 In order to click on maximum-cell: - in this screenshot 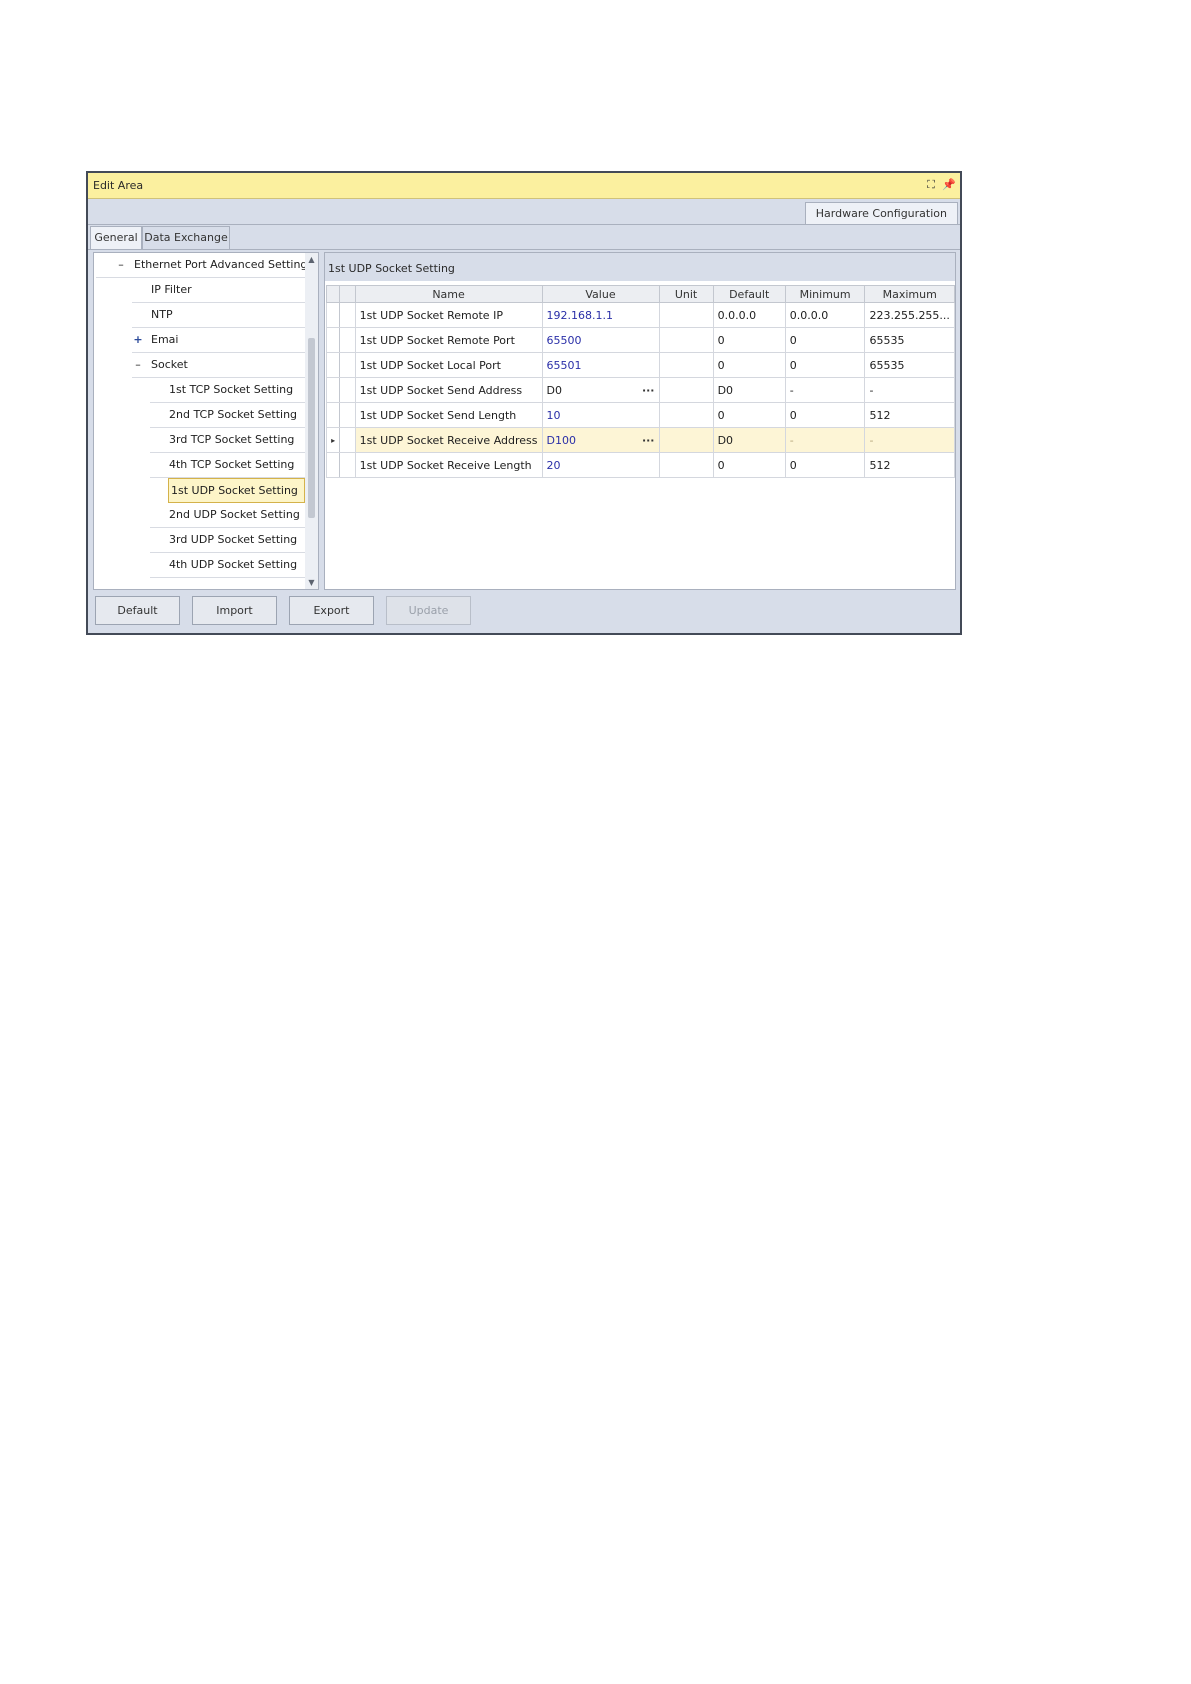, I will do `click(909, 440)`.